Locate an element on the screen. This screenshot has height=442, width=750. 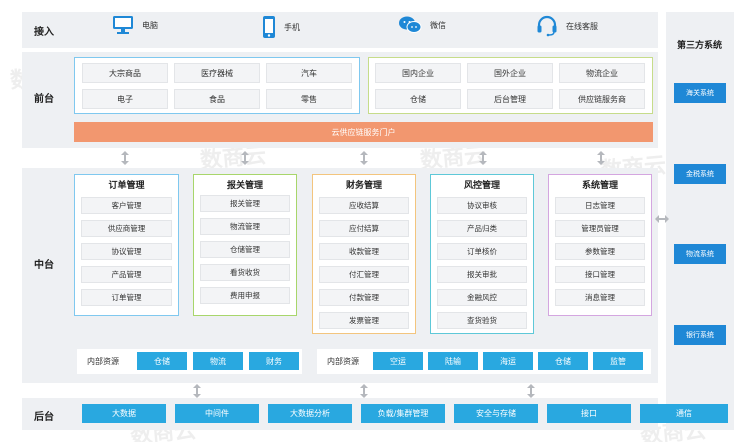
module-order: 订单管理 客户管理 供应商管理 协议管理 产品管理 订单管理 is located at coordinates (126, 245).